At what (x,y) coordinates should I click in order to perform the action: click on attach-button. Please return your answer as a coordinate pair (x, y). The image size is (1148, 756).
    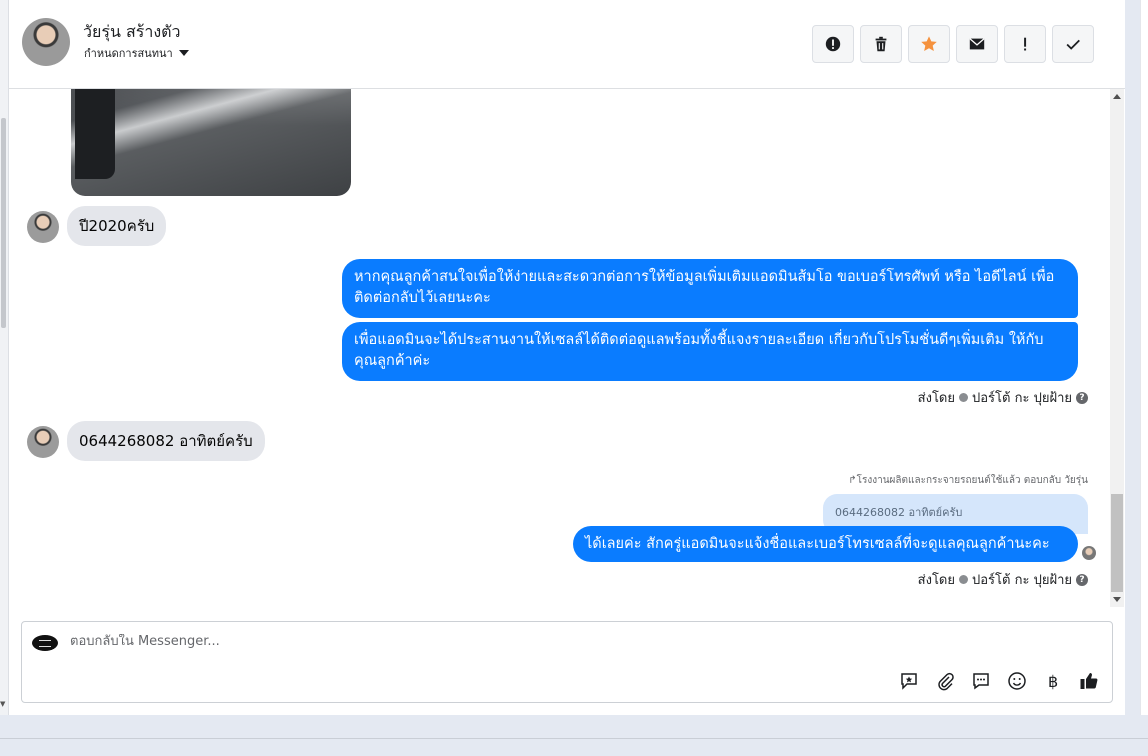
    Looking at the image, I should click on (945, 681).